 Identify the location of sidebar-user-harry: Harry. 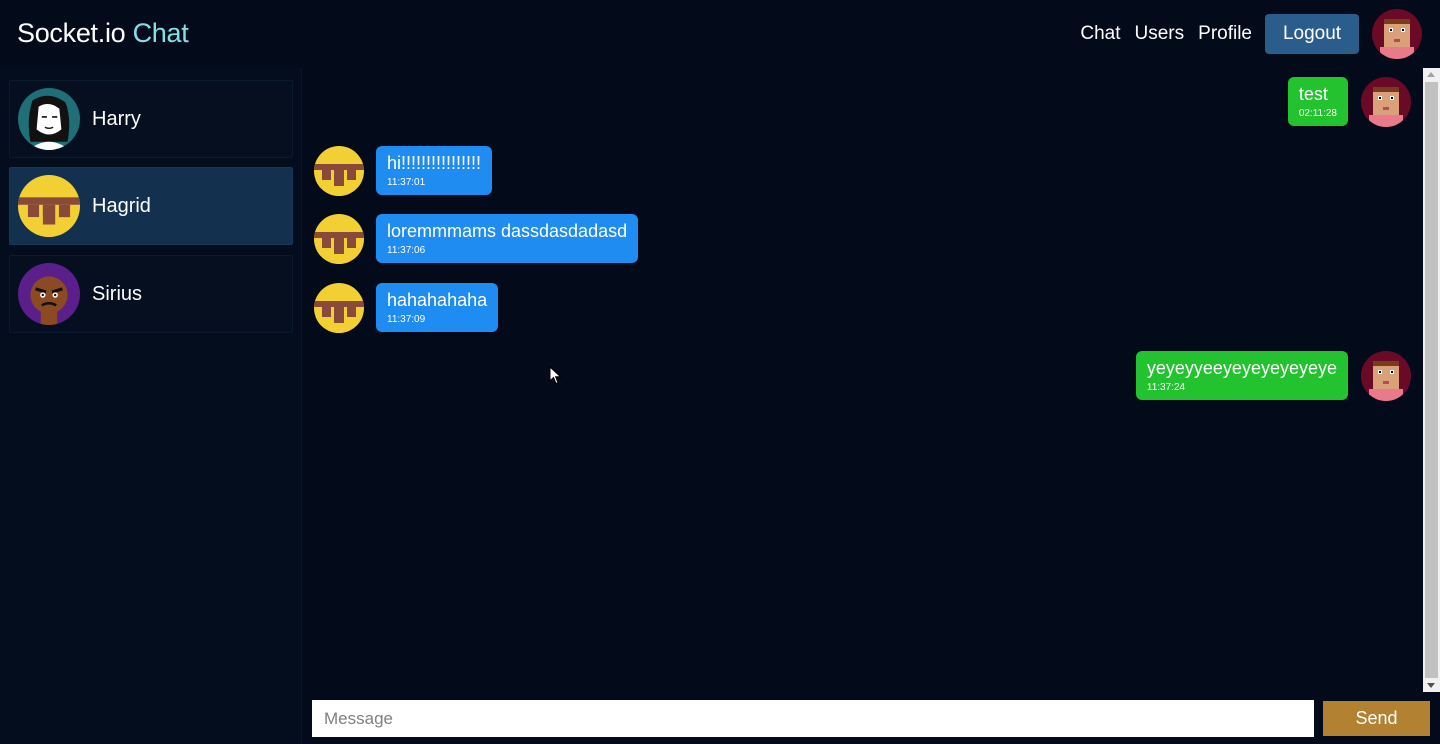
(151, 119).